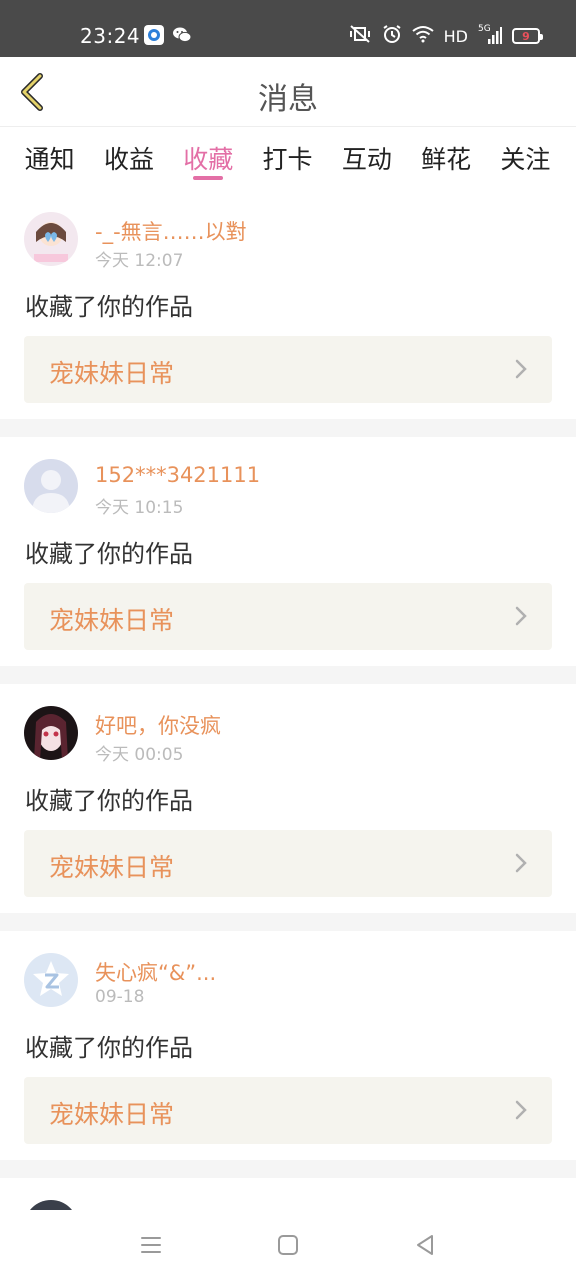 The height and width of the screenshot is (1280, 576). I want to click on alarm-icon, so click(392, 36).